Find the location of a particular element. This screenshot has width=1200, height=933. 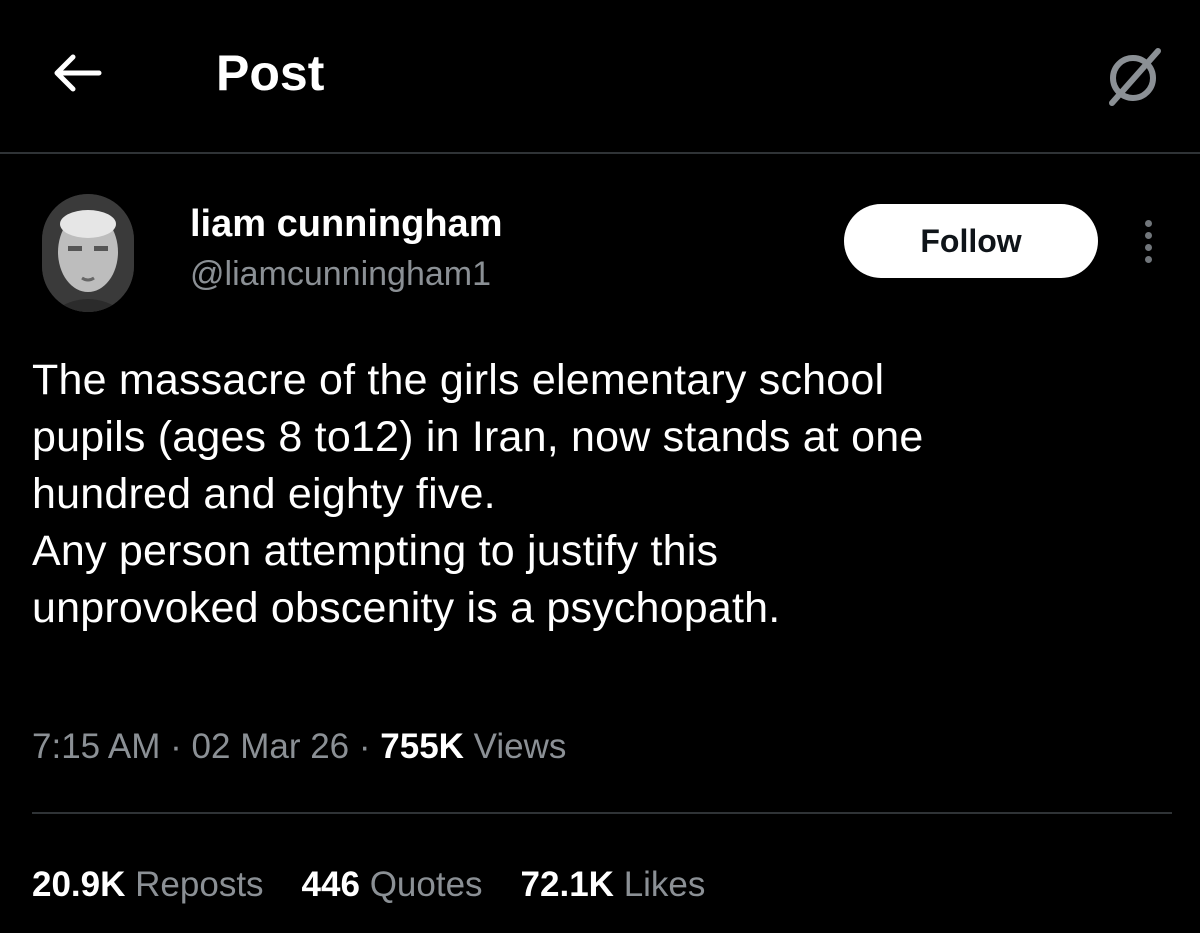

post-metadata: 7:15 AM · 02 Mar 26 · 755K Views is located at coordinates (299, 747).